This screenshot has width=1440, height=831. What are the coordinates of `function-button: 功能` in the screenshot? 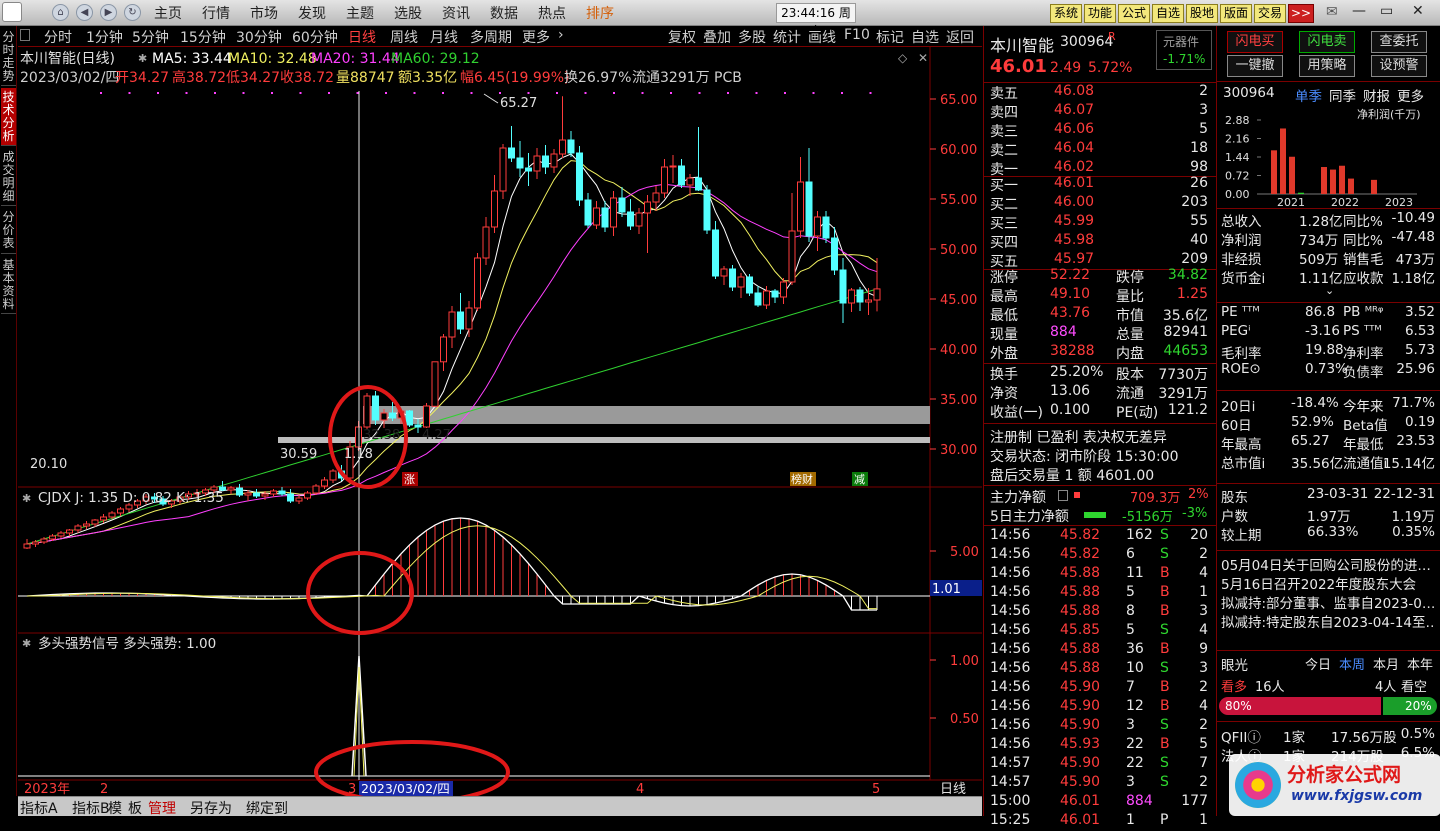 It's located at (1100, 13).